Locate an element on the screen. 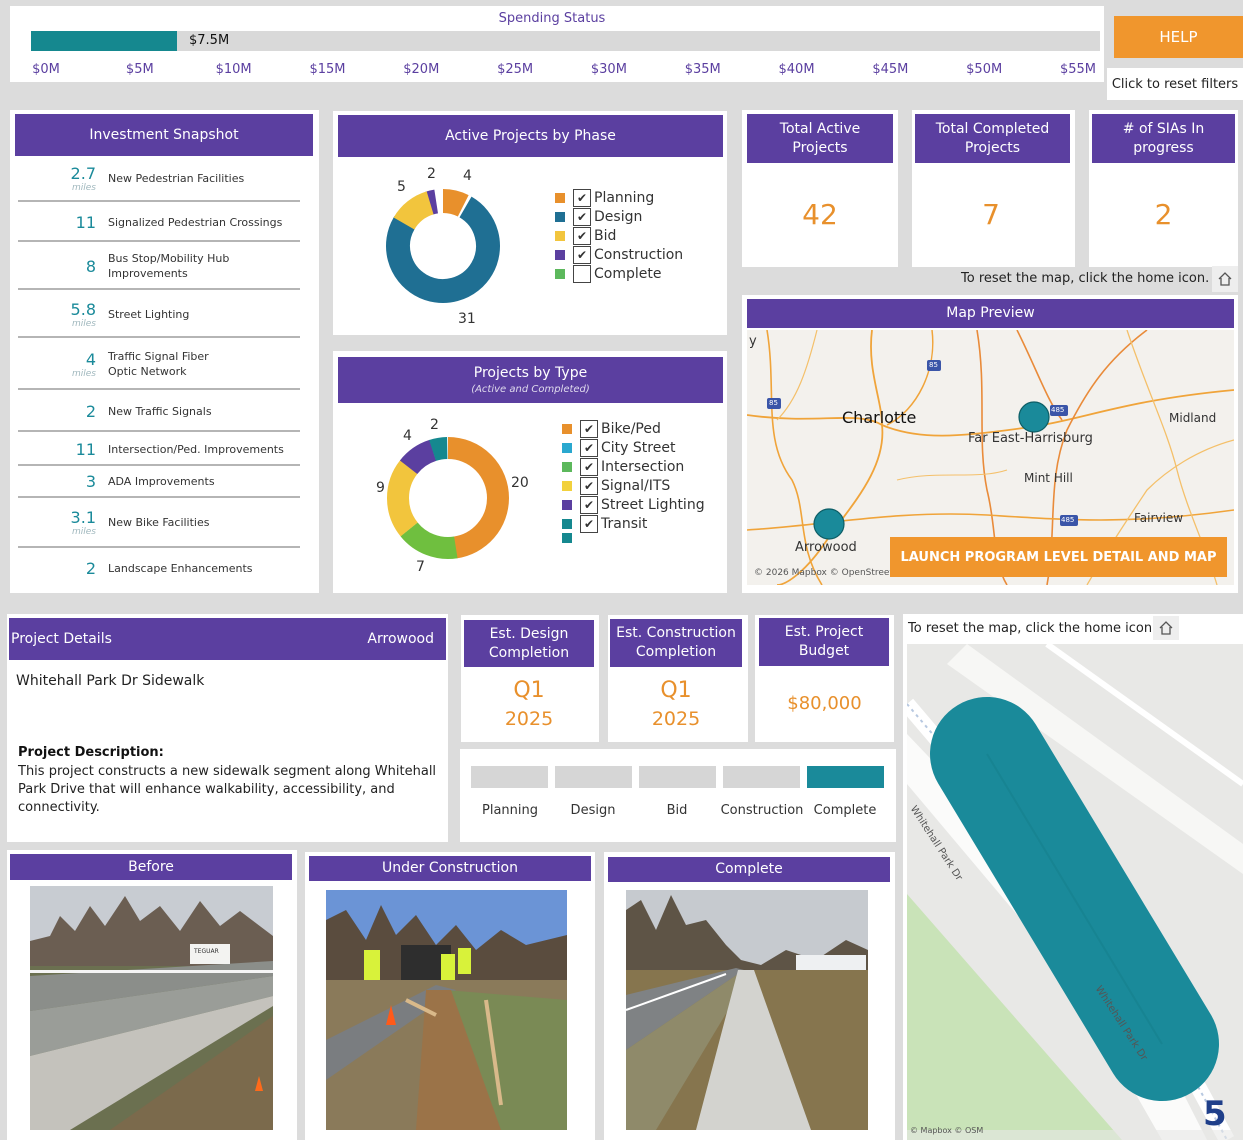  snapshot-value: 3.1 miles is located at coordinates (63, 523).